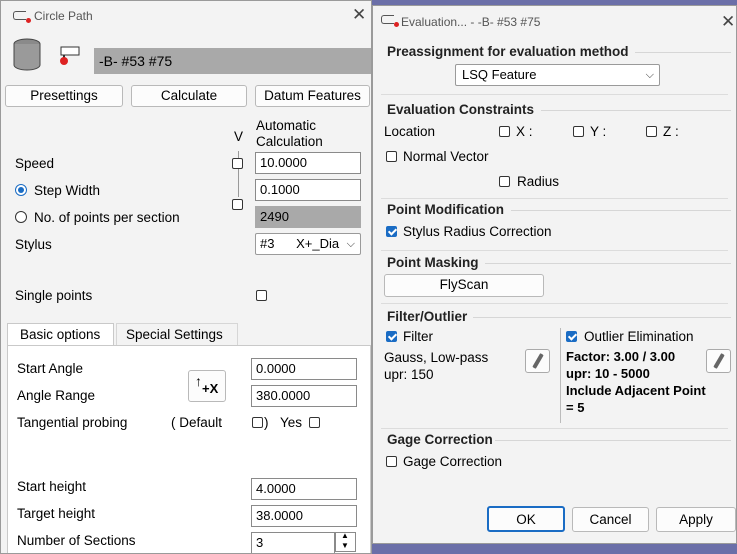 The image size is (737, 554). I want to click on tangential-yes-checkbox, so click(314, 422).